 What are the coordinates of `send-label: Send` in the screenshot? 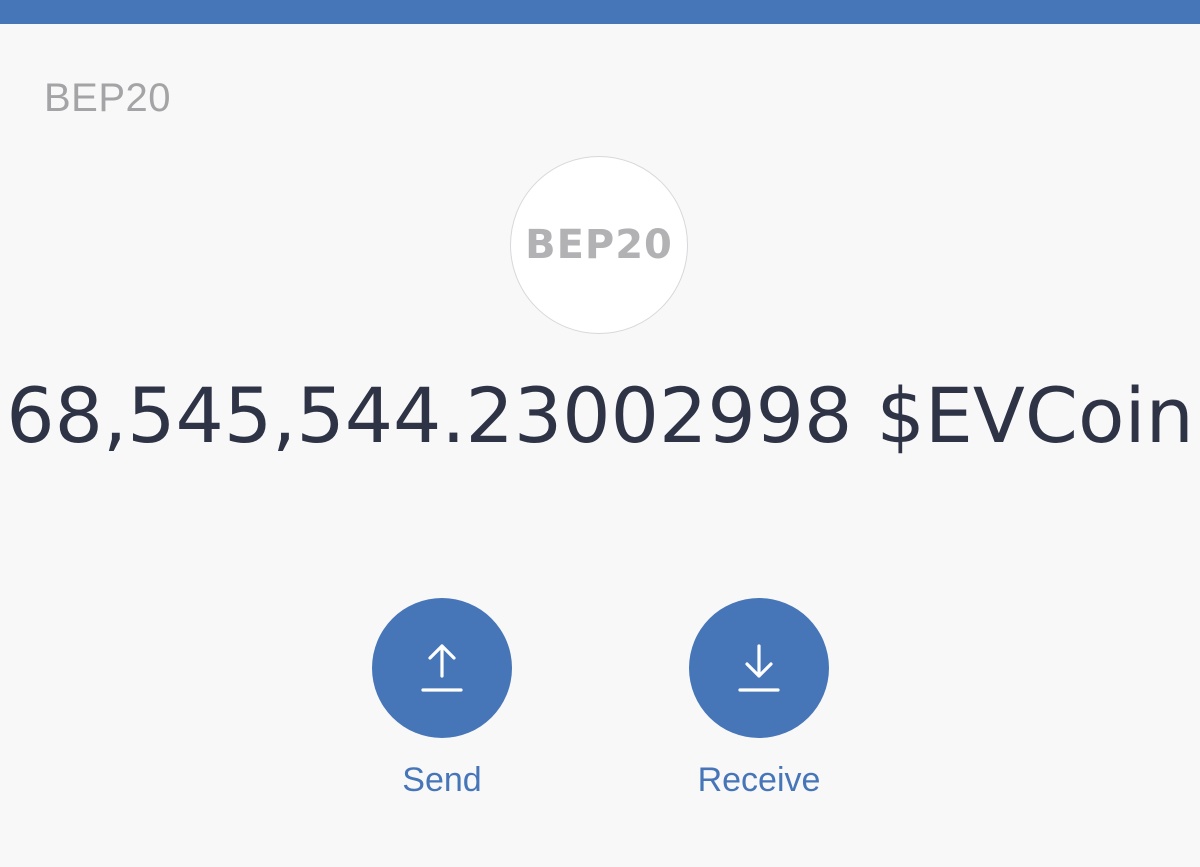 It's located at (441, 780).